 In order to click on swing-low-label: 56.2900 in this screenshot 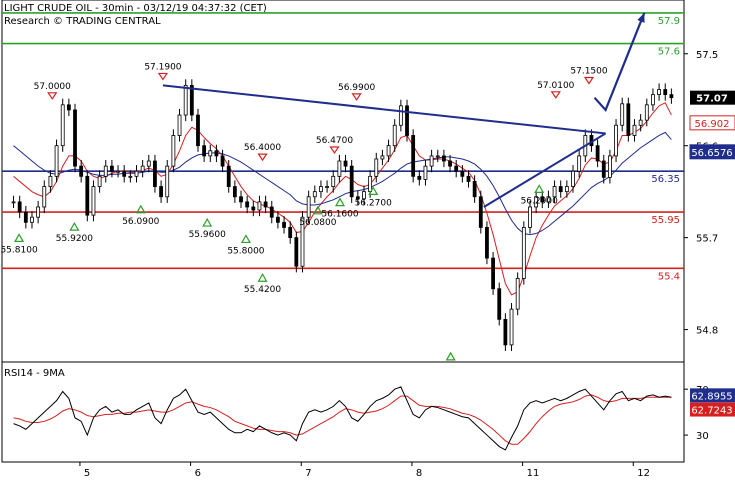, I will do `click(539, 201)`.